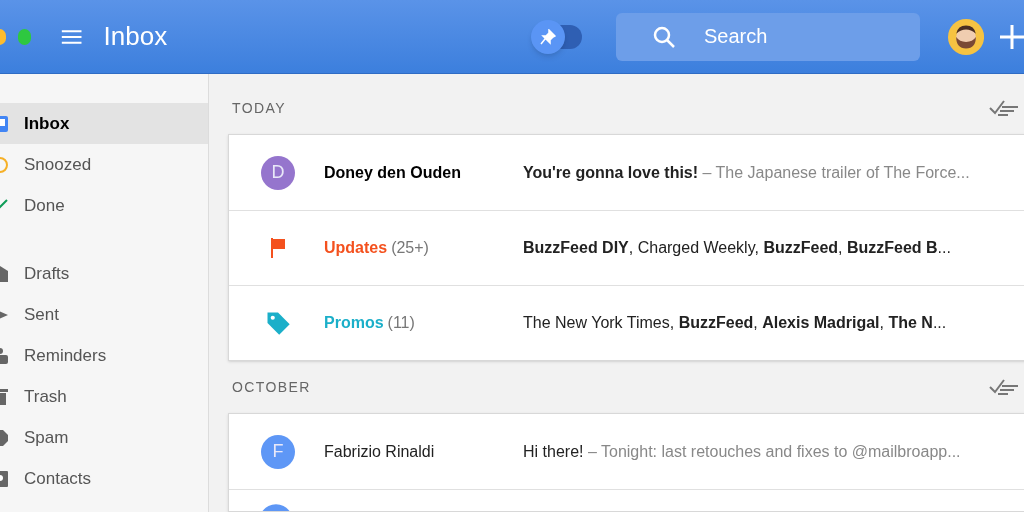  What do you see at coordinates (104, 314) in the screenshot?
I see `sidebar-item: Sent` at bounding box center [104, 314].